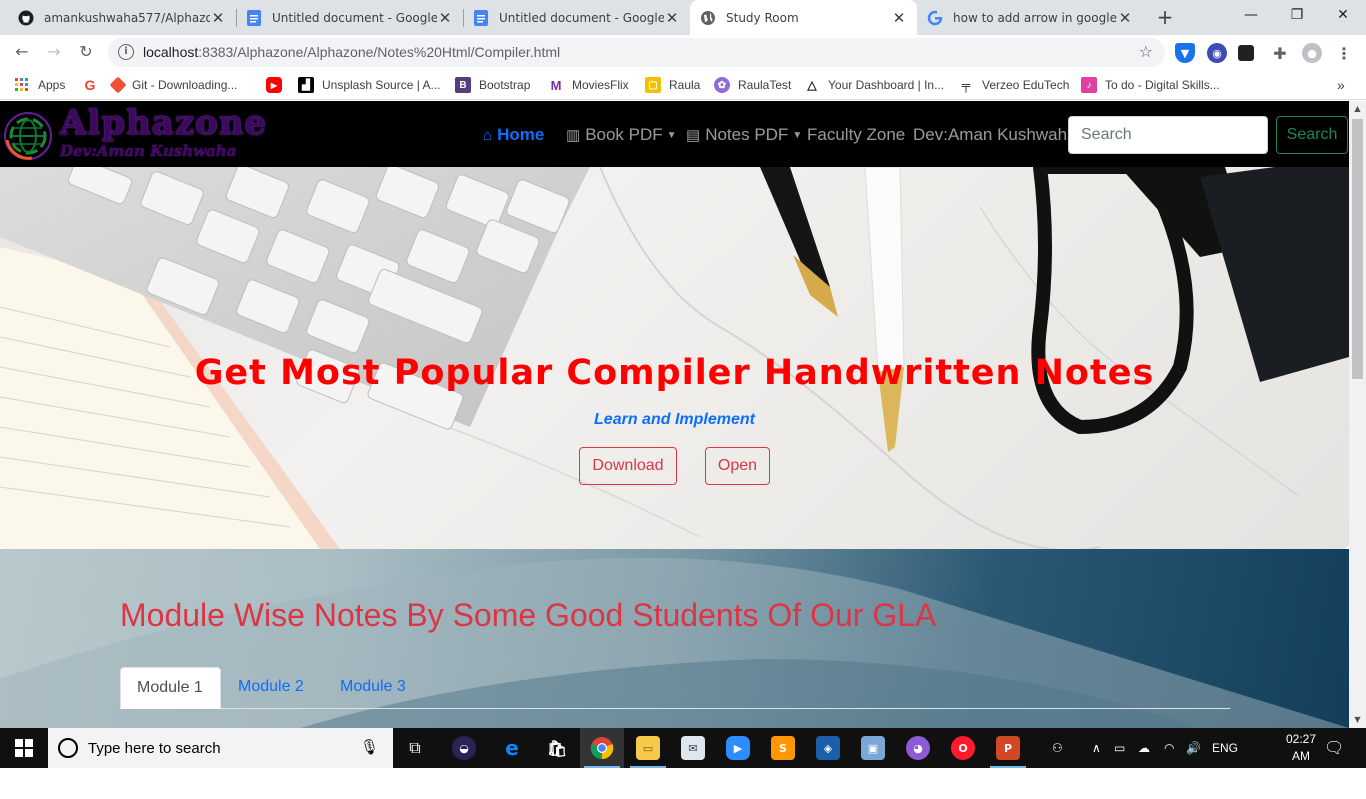 The image size is (1366, 799). Describe the element at coordinates (137, 132) in the screenshot. I see `site-logo: Alphazone Dev:Aman Kushwaha` at that location.